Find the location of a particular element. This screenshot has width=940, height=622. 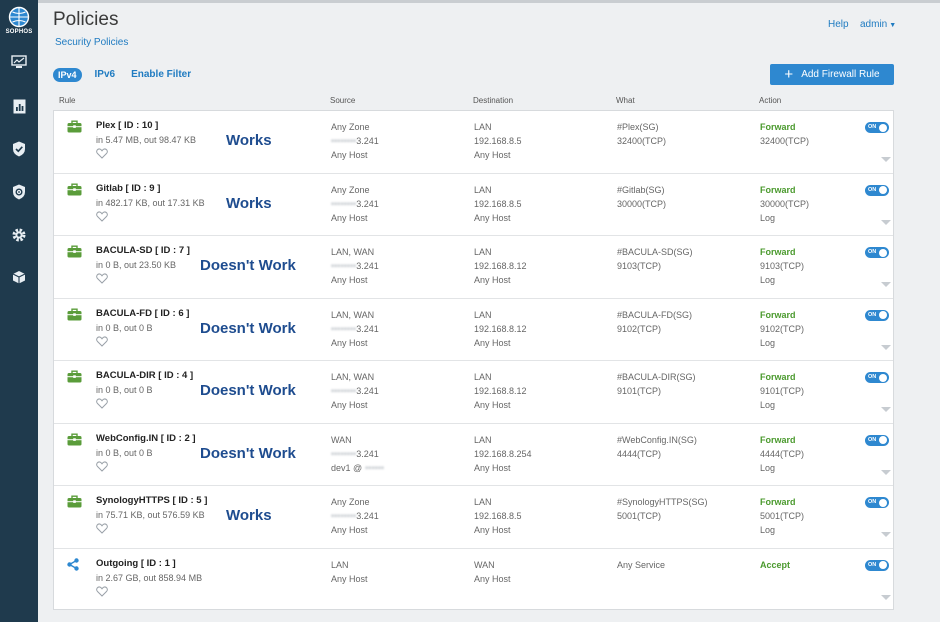

destination-line: 192.168.8.5 is located at coordinates (498, 516).